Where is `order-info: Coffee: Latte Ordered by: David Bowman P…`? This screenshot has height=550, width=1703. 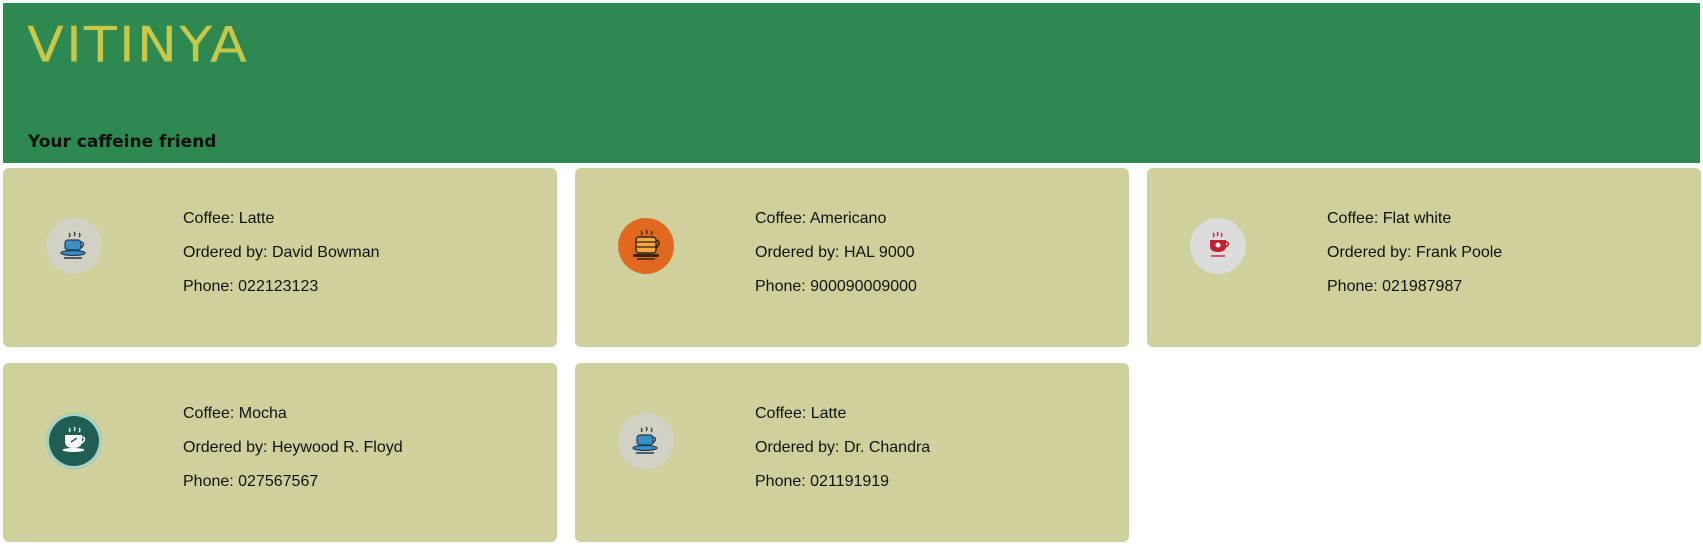 order-info: Coffee: Latte Ordered by: David Bowman P… is located at coordinates (281, 253).